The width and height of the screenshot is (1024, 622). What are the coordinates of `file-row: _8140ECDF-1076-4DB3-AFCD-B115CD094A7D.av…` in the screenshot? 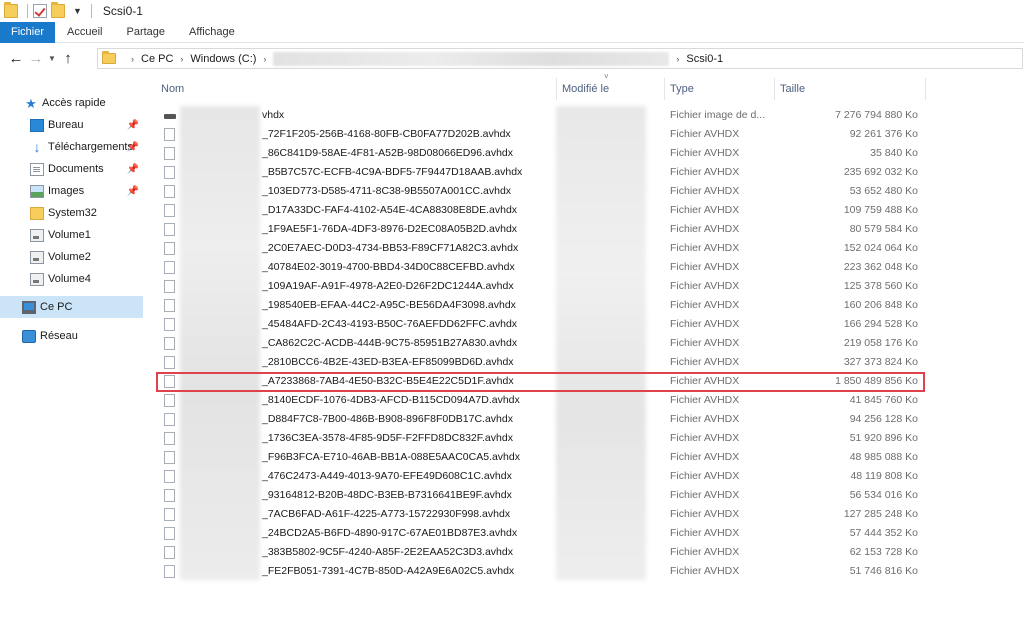 It's located at (512, 400).